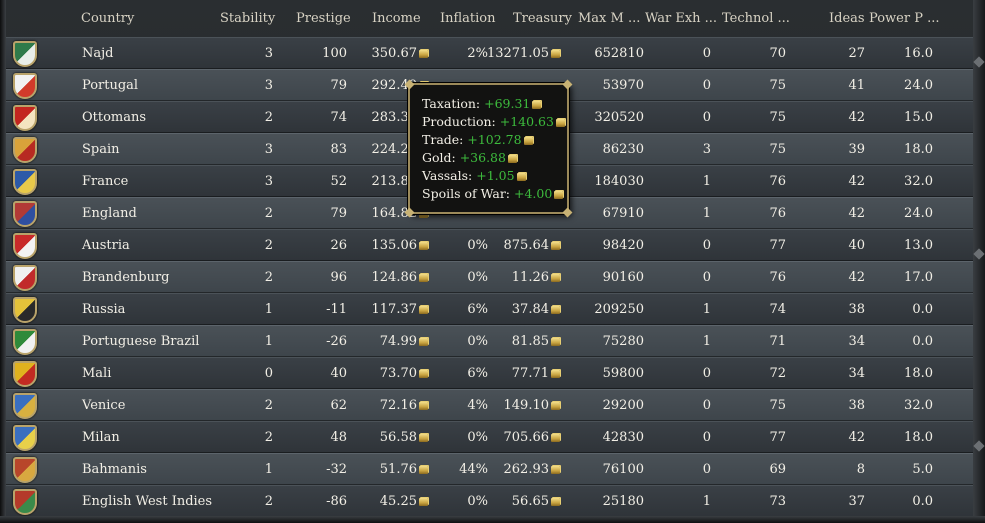  What do you see at coordinates (473, 469) in the screenshot?
I see `inflation-value: 44%` at bounding box center [473, 469].